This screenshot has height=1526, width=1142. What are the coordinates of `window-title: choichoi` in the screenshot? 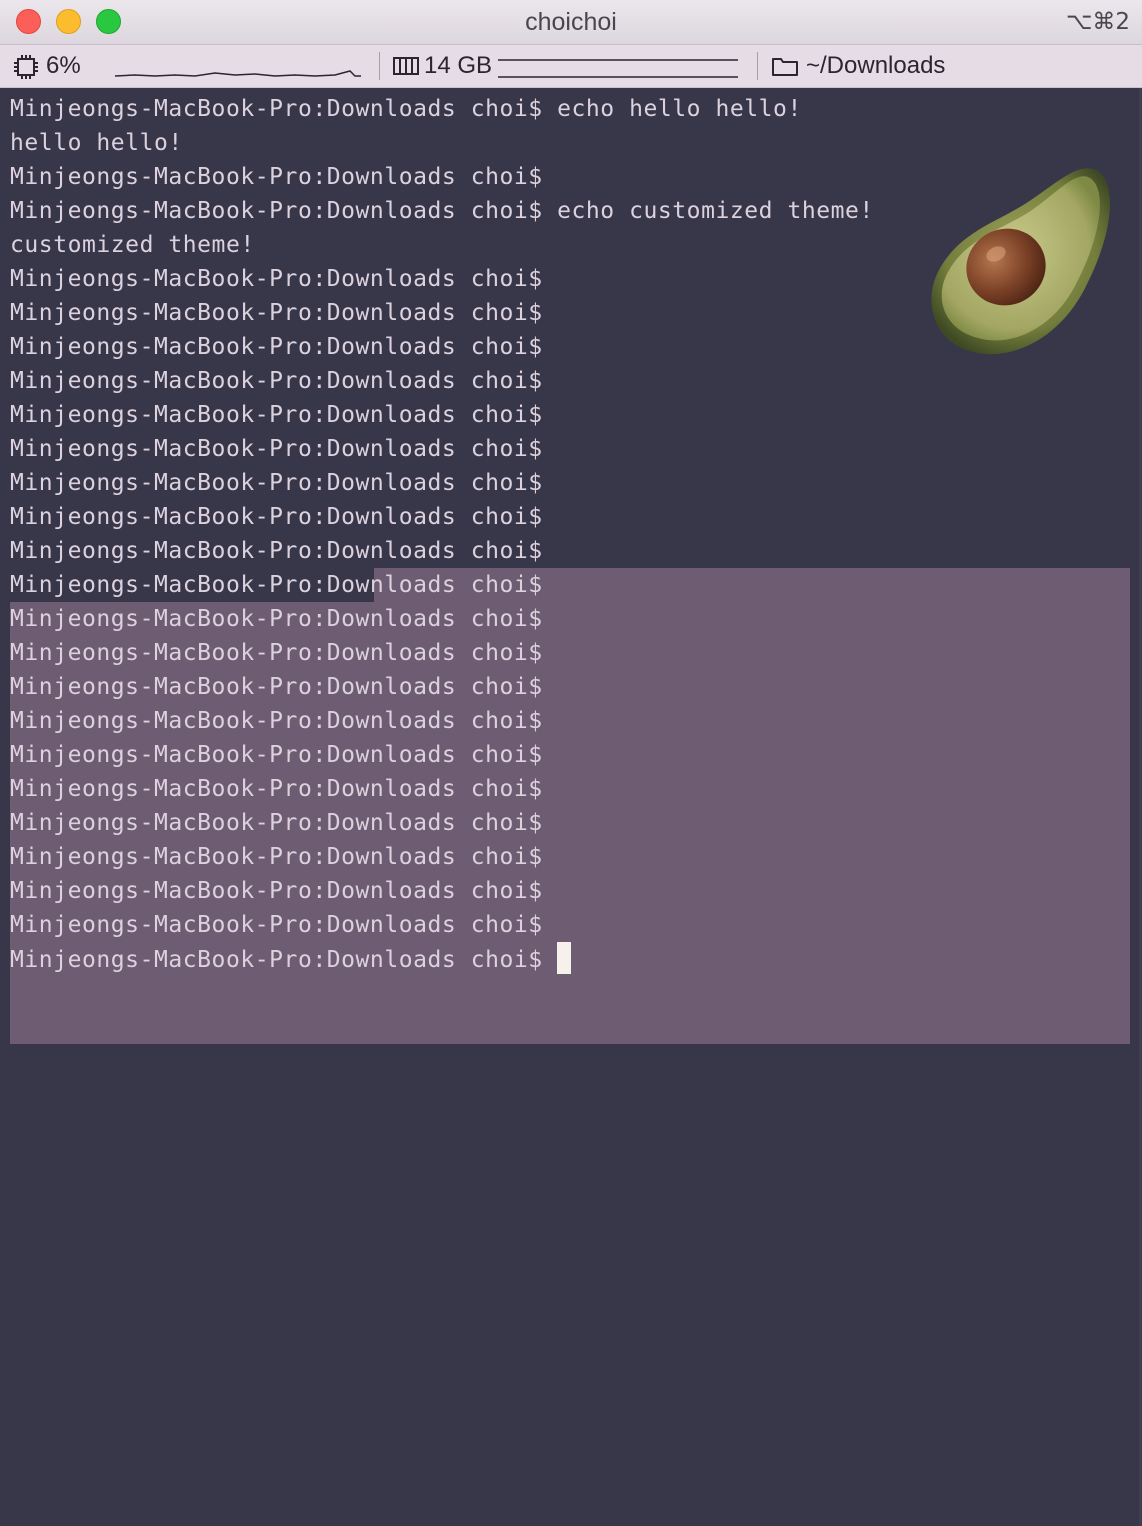 It's located at (571, 22).